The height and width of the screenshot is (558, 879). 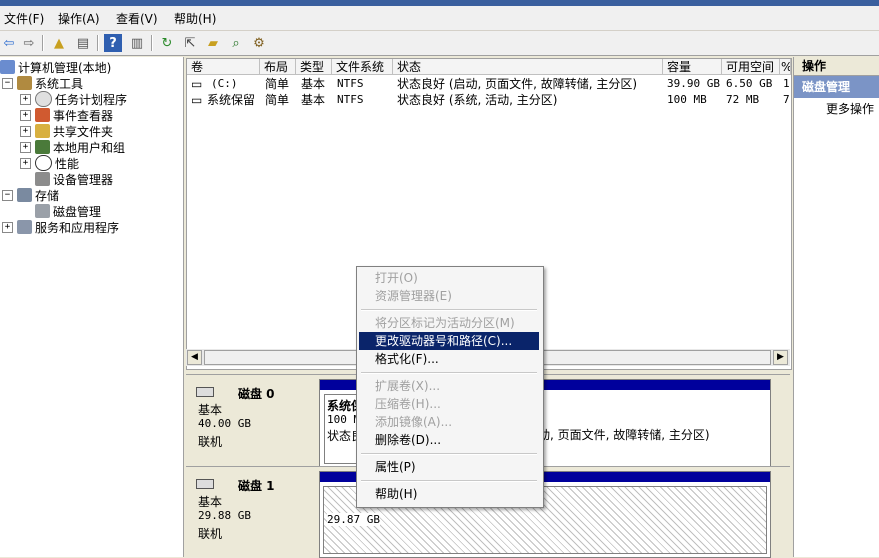 What do you see at coordinates (449, 296) in the screenshot?
I see `ctx-item-explorer: 资源管理器(E)` at bounding box center [449, 296].